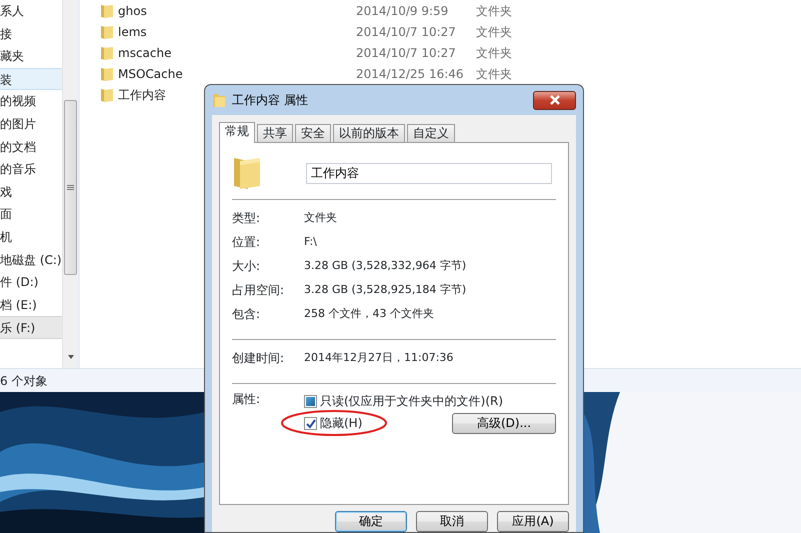 This screenshot has width=801, height=533. I want to click on property-value: 文件夹, so click(320, 218).